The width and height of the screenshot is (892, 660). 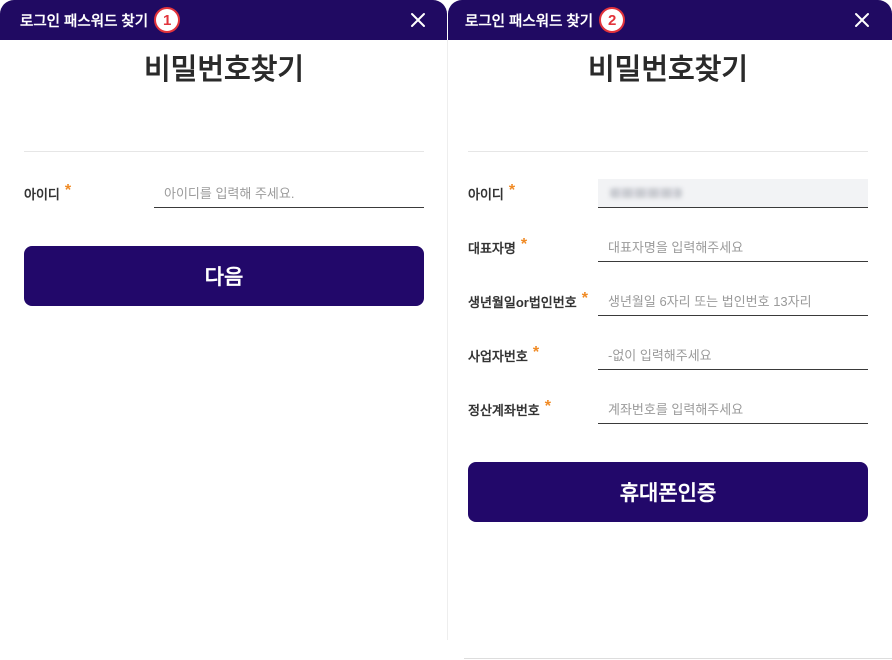 I want to click on birth-or-corp-number-input, so click(x=733, y=301).